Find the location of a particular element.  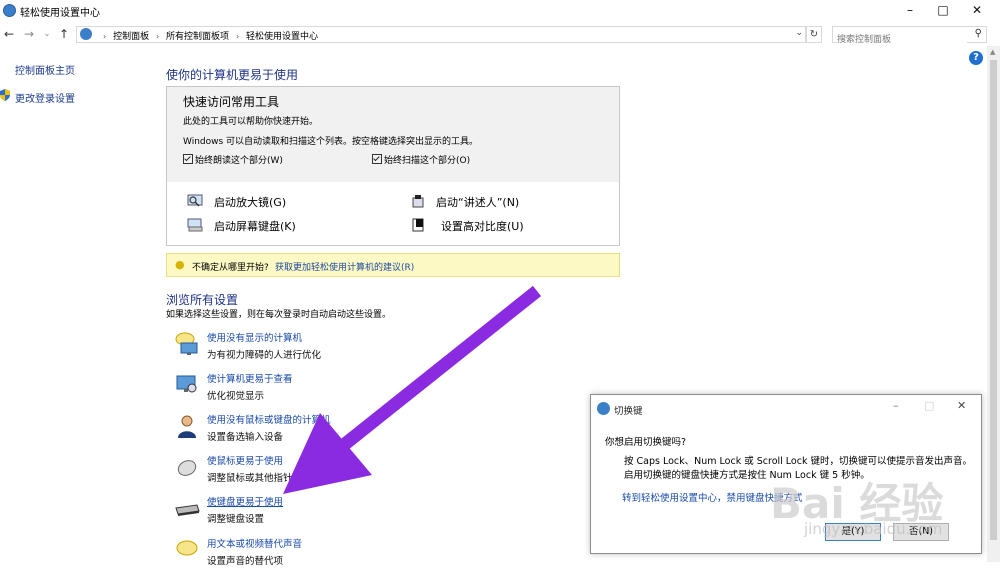

vertical-scrollbar: ▲ is located at coordinates (993, 304).